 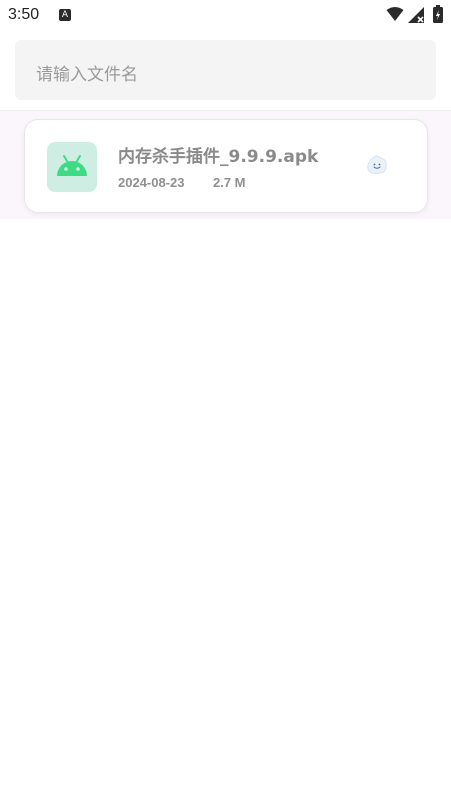 I want to click on file-name: 内存杀手插件_9.9.9.apk, so click(x=218, y=157).